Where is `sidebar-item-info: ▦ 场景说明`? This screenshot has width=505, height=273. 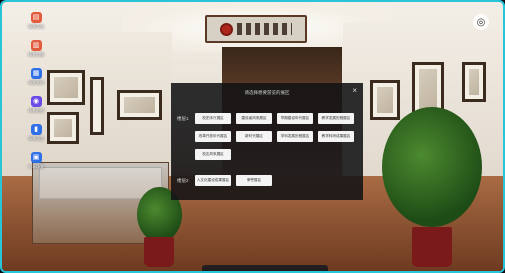 sidebar-item-info: ▦ 场景说明 is located at coordinates (36, 77).